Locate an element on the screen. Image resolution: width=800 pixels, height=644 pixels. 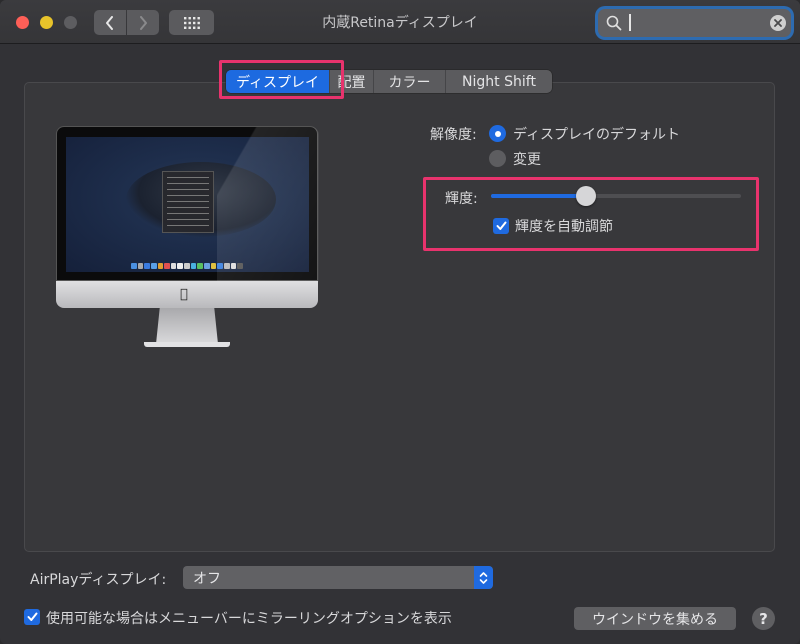
minimize-window-button is located at coordinates (46, 22).